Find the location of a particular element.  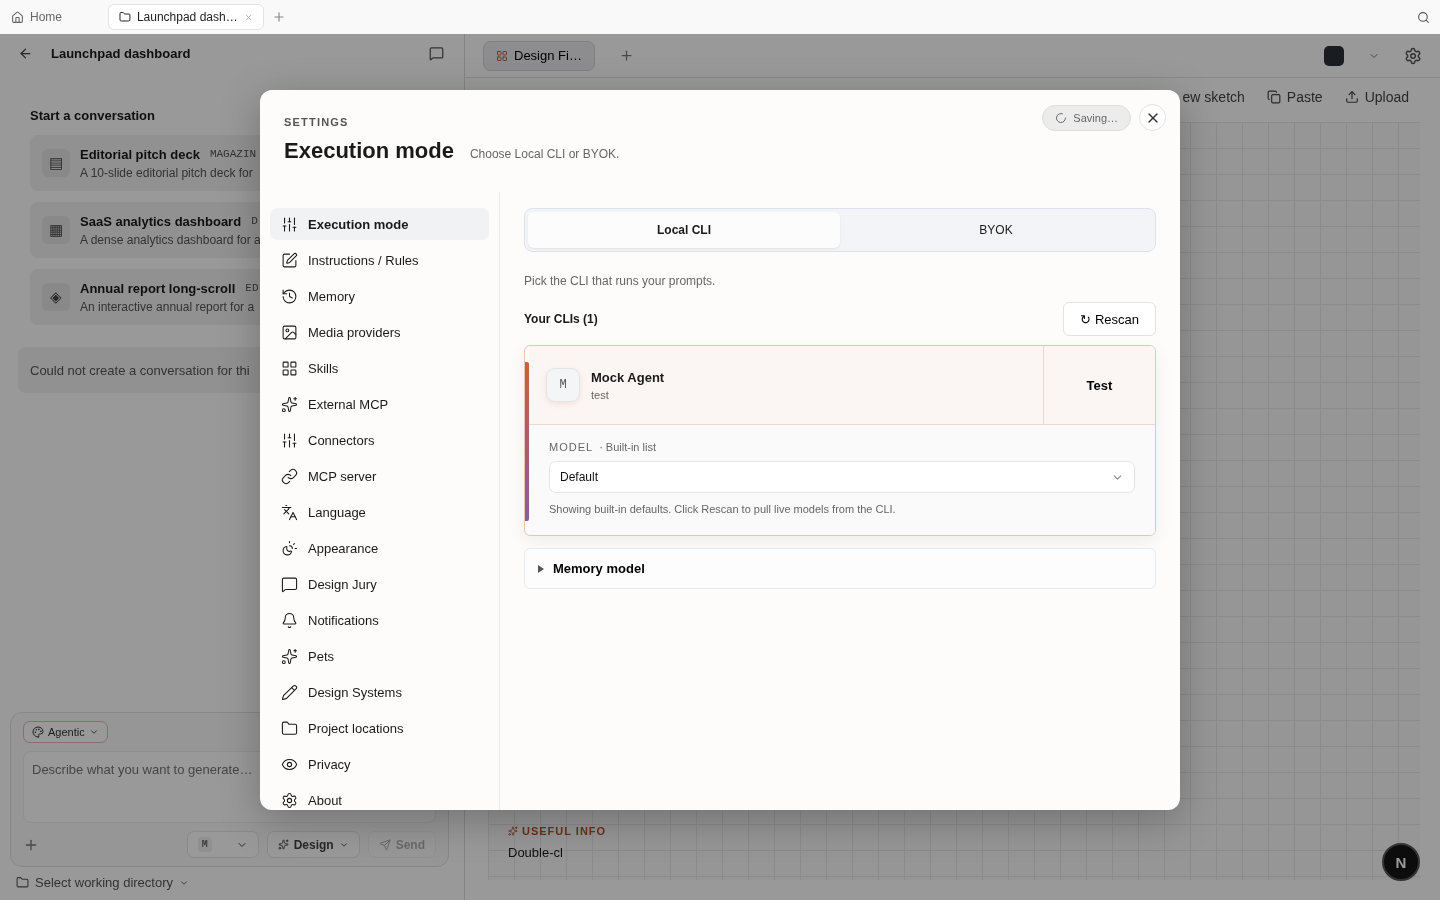

template-title: Annual report long-scroll is located at coordinates (158, 288).